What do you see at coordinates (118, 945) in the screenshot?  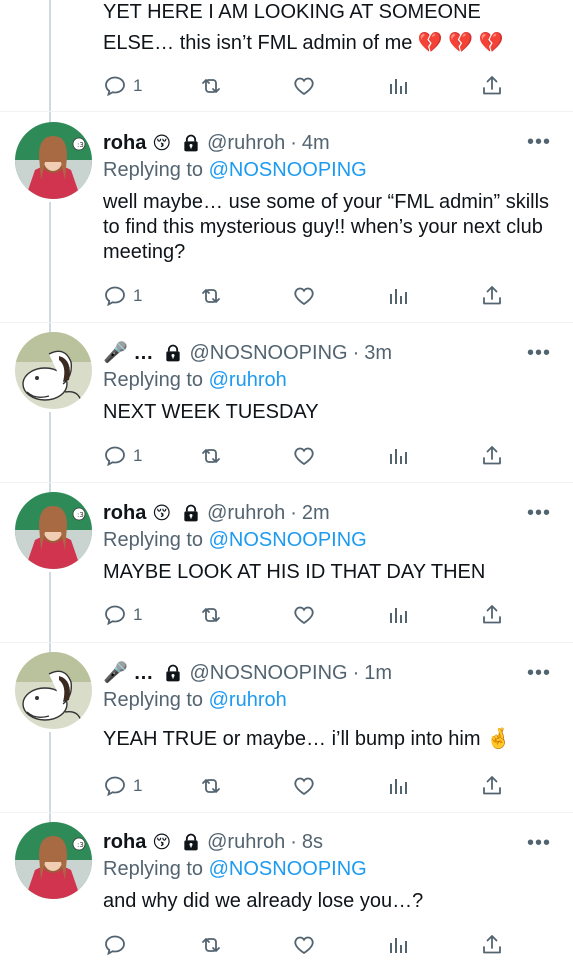 I see `reply-button` at bounding box center [118, 945].